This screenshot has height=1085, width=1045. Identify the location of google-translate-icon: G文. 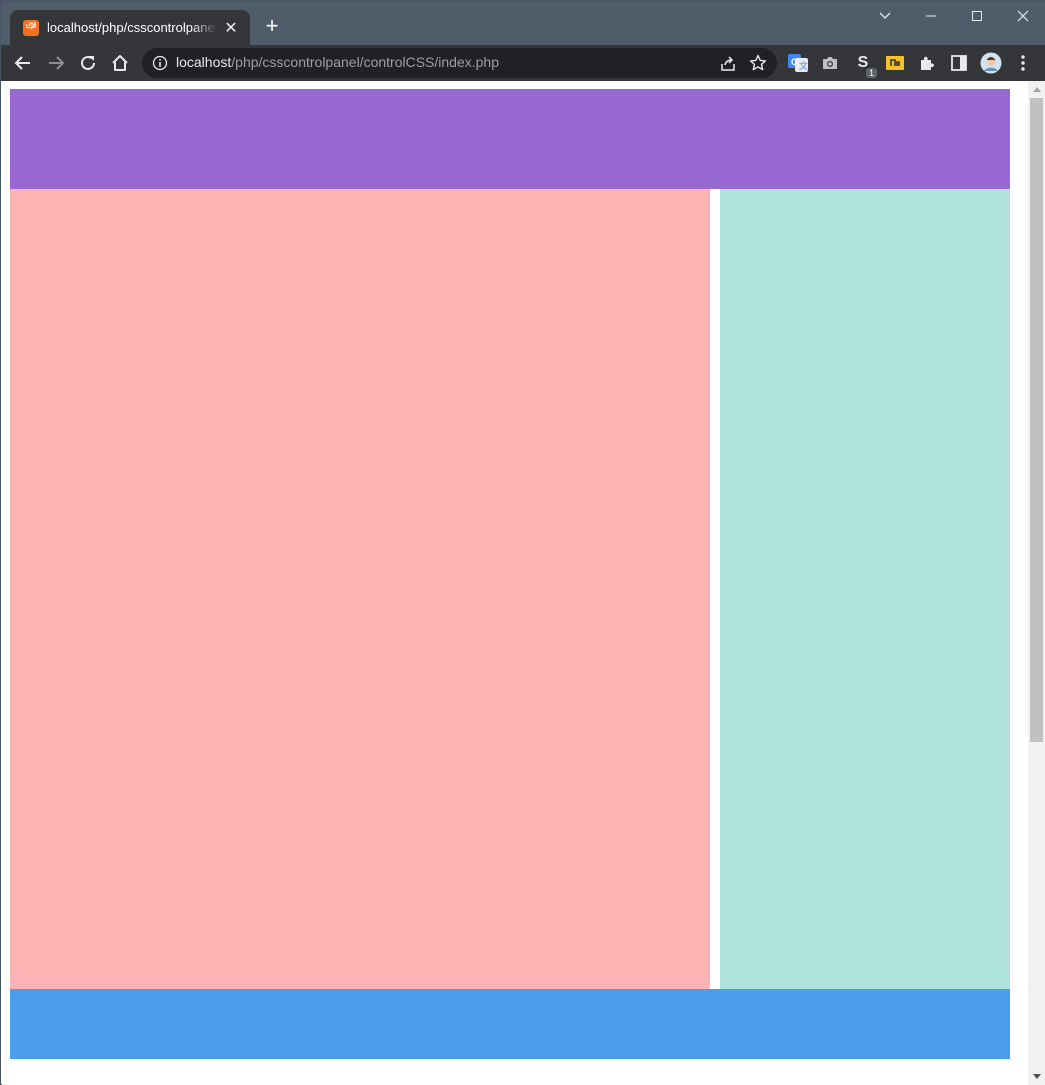
(798, 63).